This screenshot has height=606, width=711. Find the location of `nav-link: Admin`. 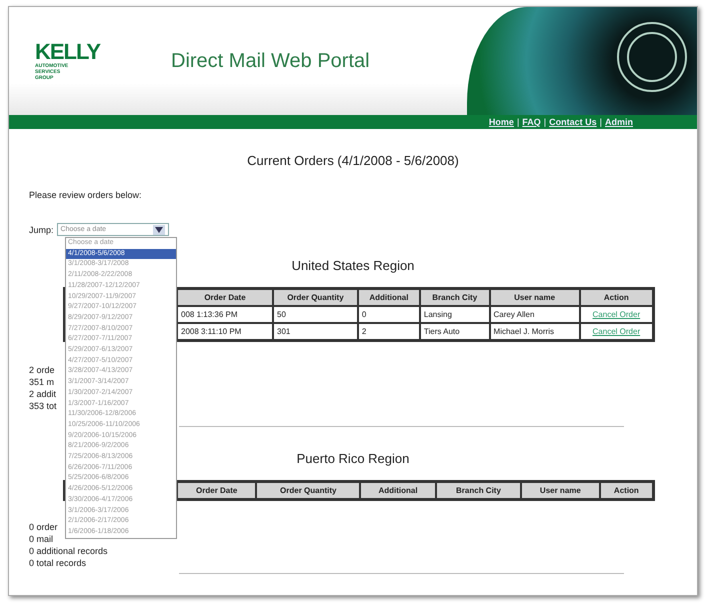

nav-link: Admin is located at coordinates (619, 122).